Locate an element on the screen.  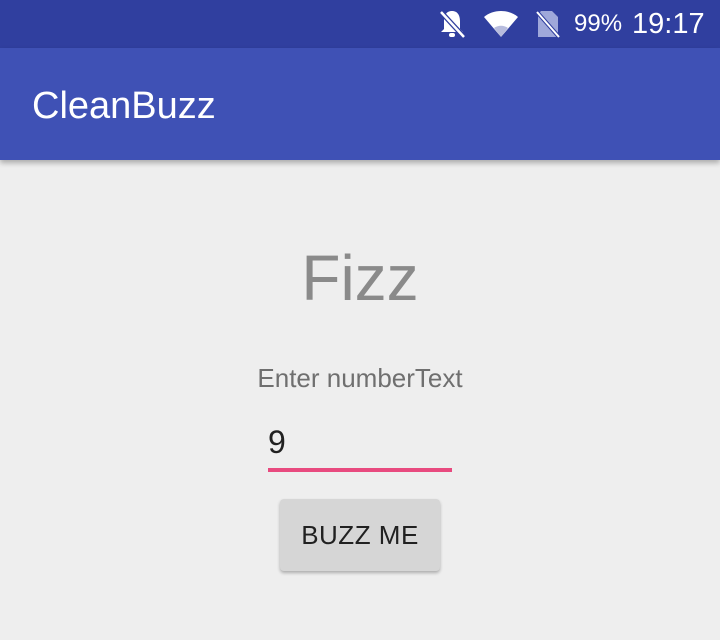
status-bar: 99% 19:17 is located at coordinates (360, 24).